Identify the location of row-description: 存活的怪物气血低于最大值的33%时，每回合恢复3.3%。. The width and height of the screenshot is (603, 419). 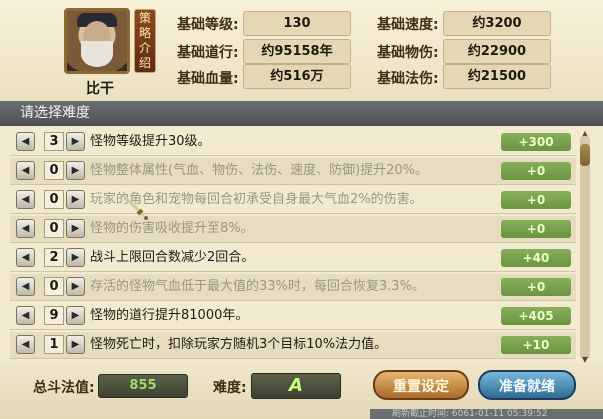
(257, 286).